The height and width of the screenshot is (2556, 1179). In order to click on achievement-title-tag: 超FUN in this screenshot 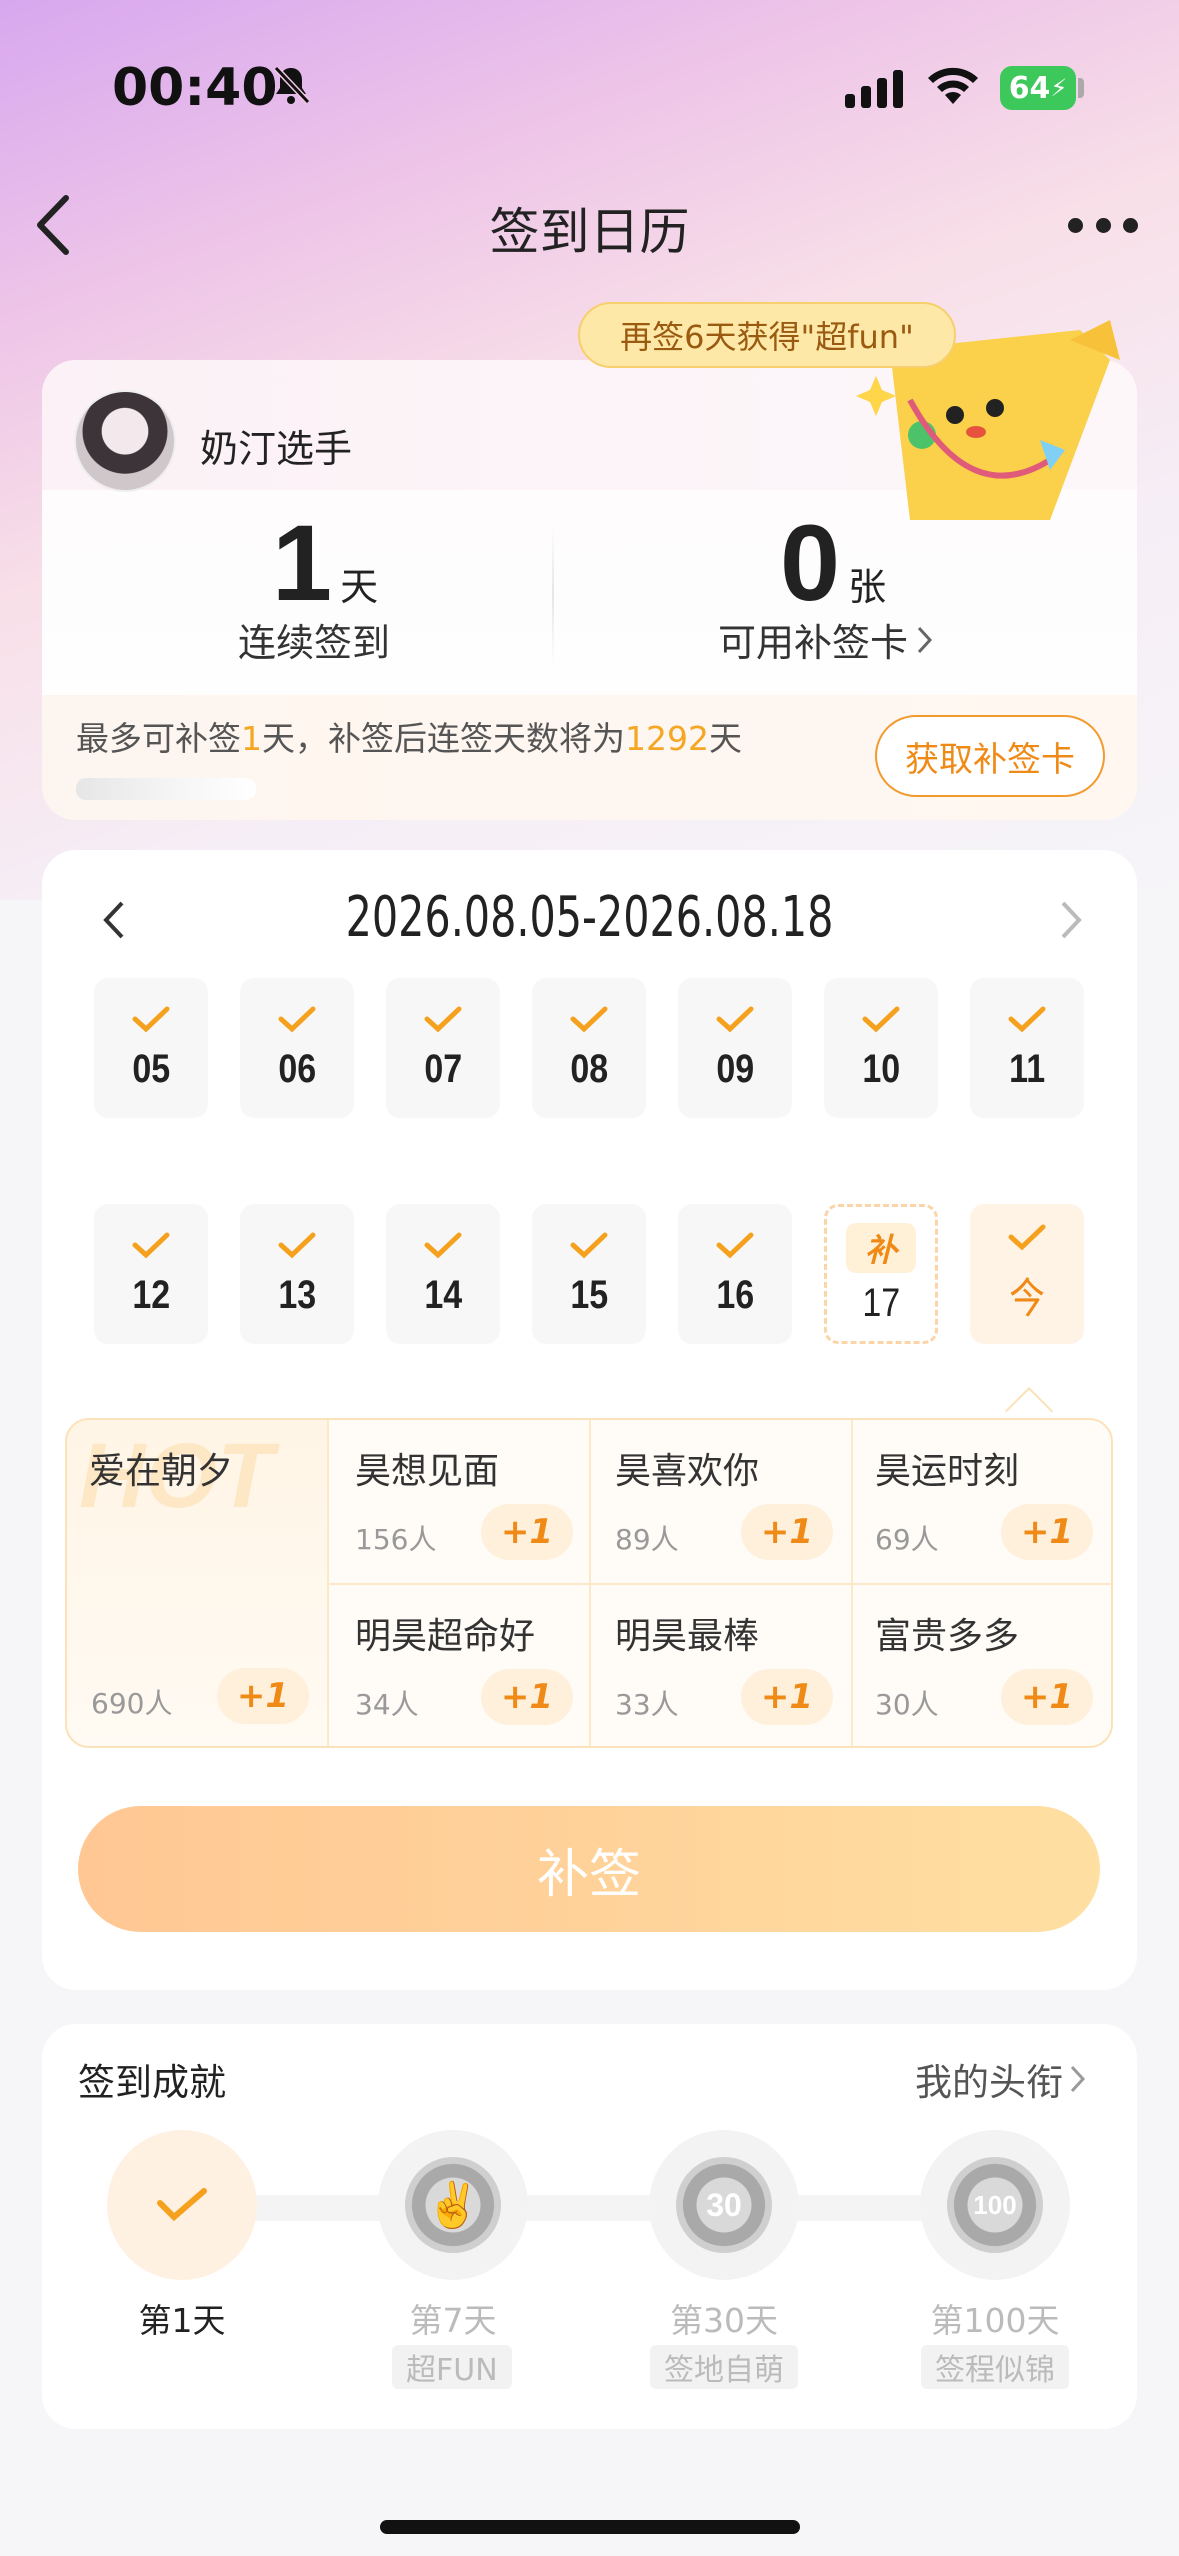, I will do `click(452, 2367)`.